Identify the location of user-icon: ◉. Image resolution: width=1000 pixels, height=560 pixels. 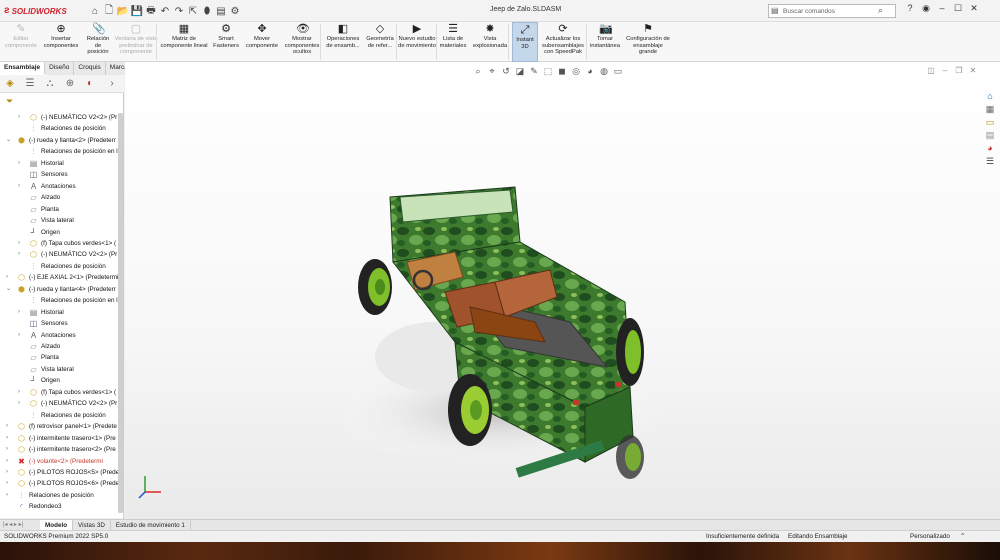
(926, 11).